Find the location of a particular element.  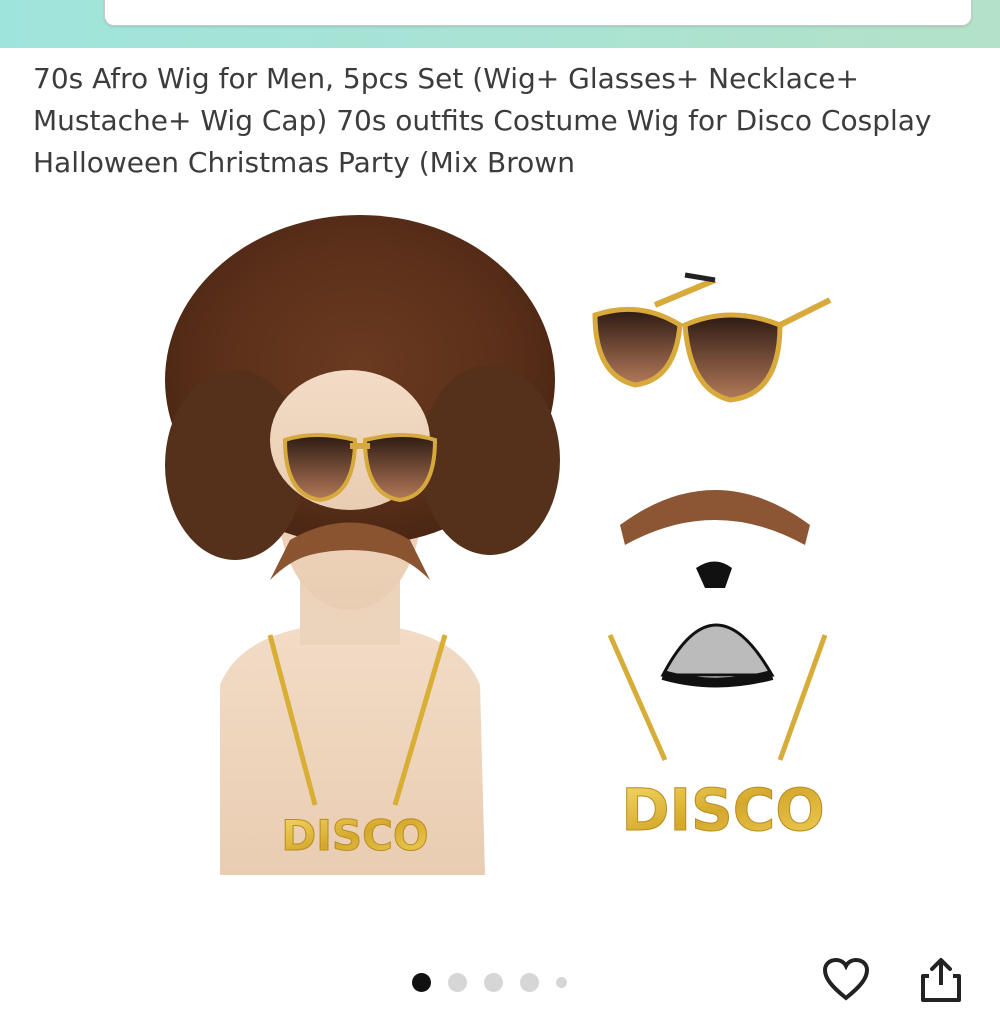

share-icon is located at coordinates (941, 980).